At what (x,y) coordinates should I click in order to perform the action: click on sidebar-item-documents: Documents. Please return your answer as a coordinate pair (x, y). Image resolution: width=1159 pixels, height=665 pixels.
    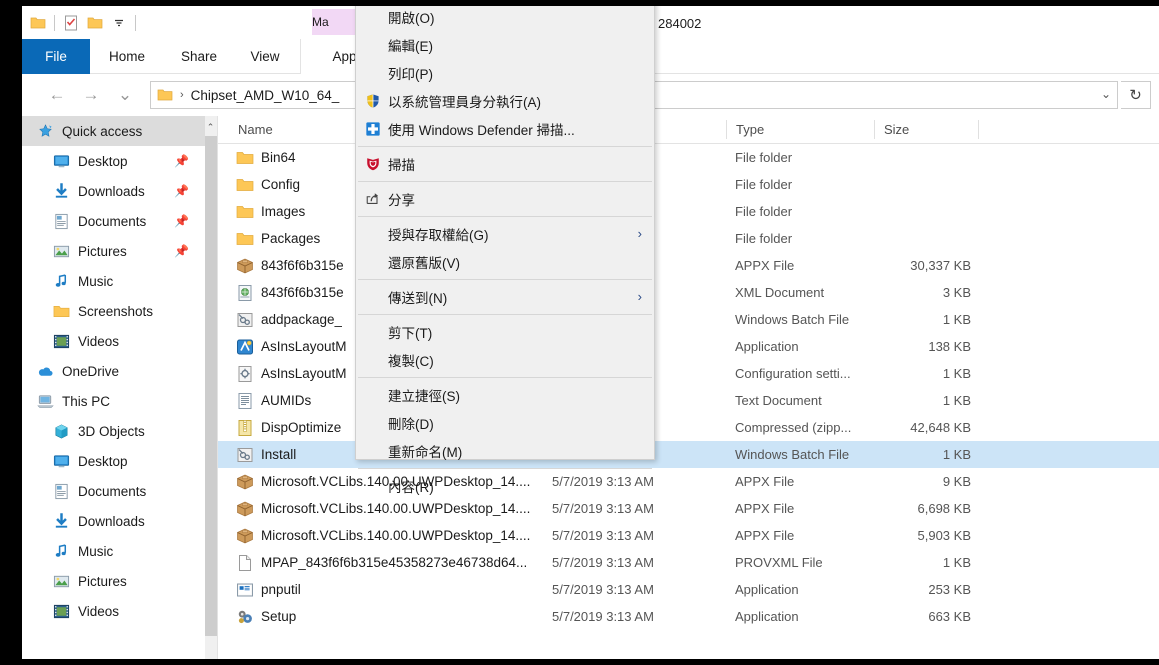
    Looking at the image, I should click on (119, 491).